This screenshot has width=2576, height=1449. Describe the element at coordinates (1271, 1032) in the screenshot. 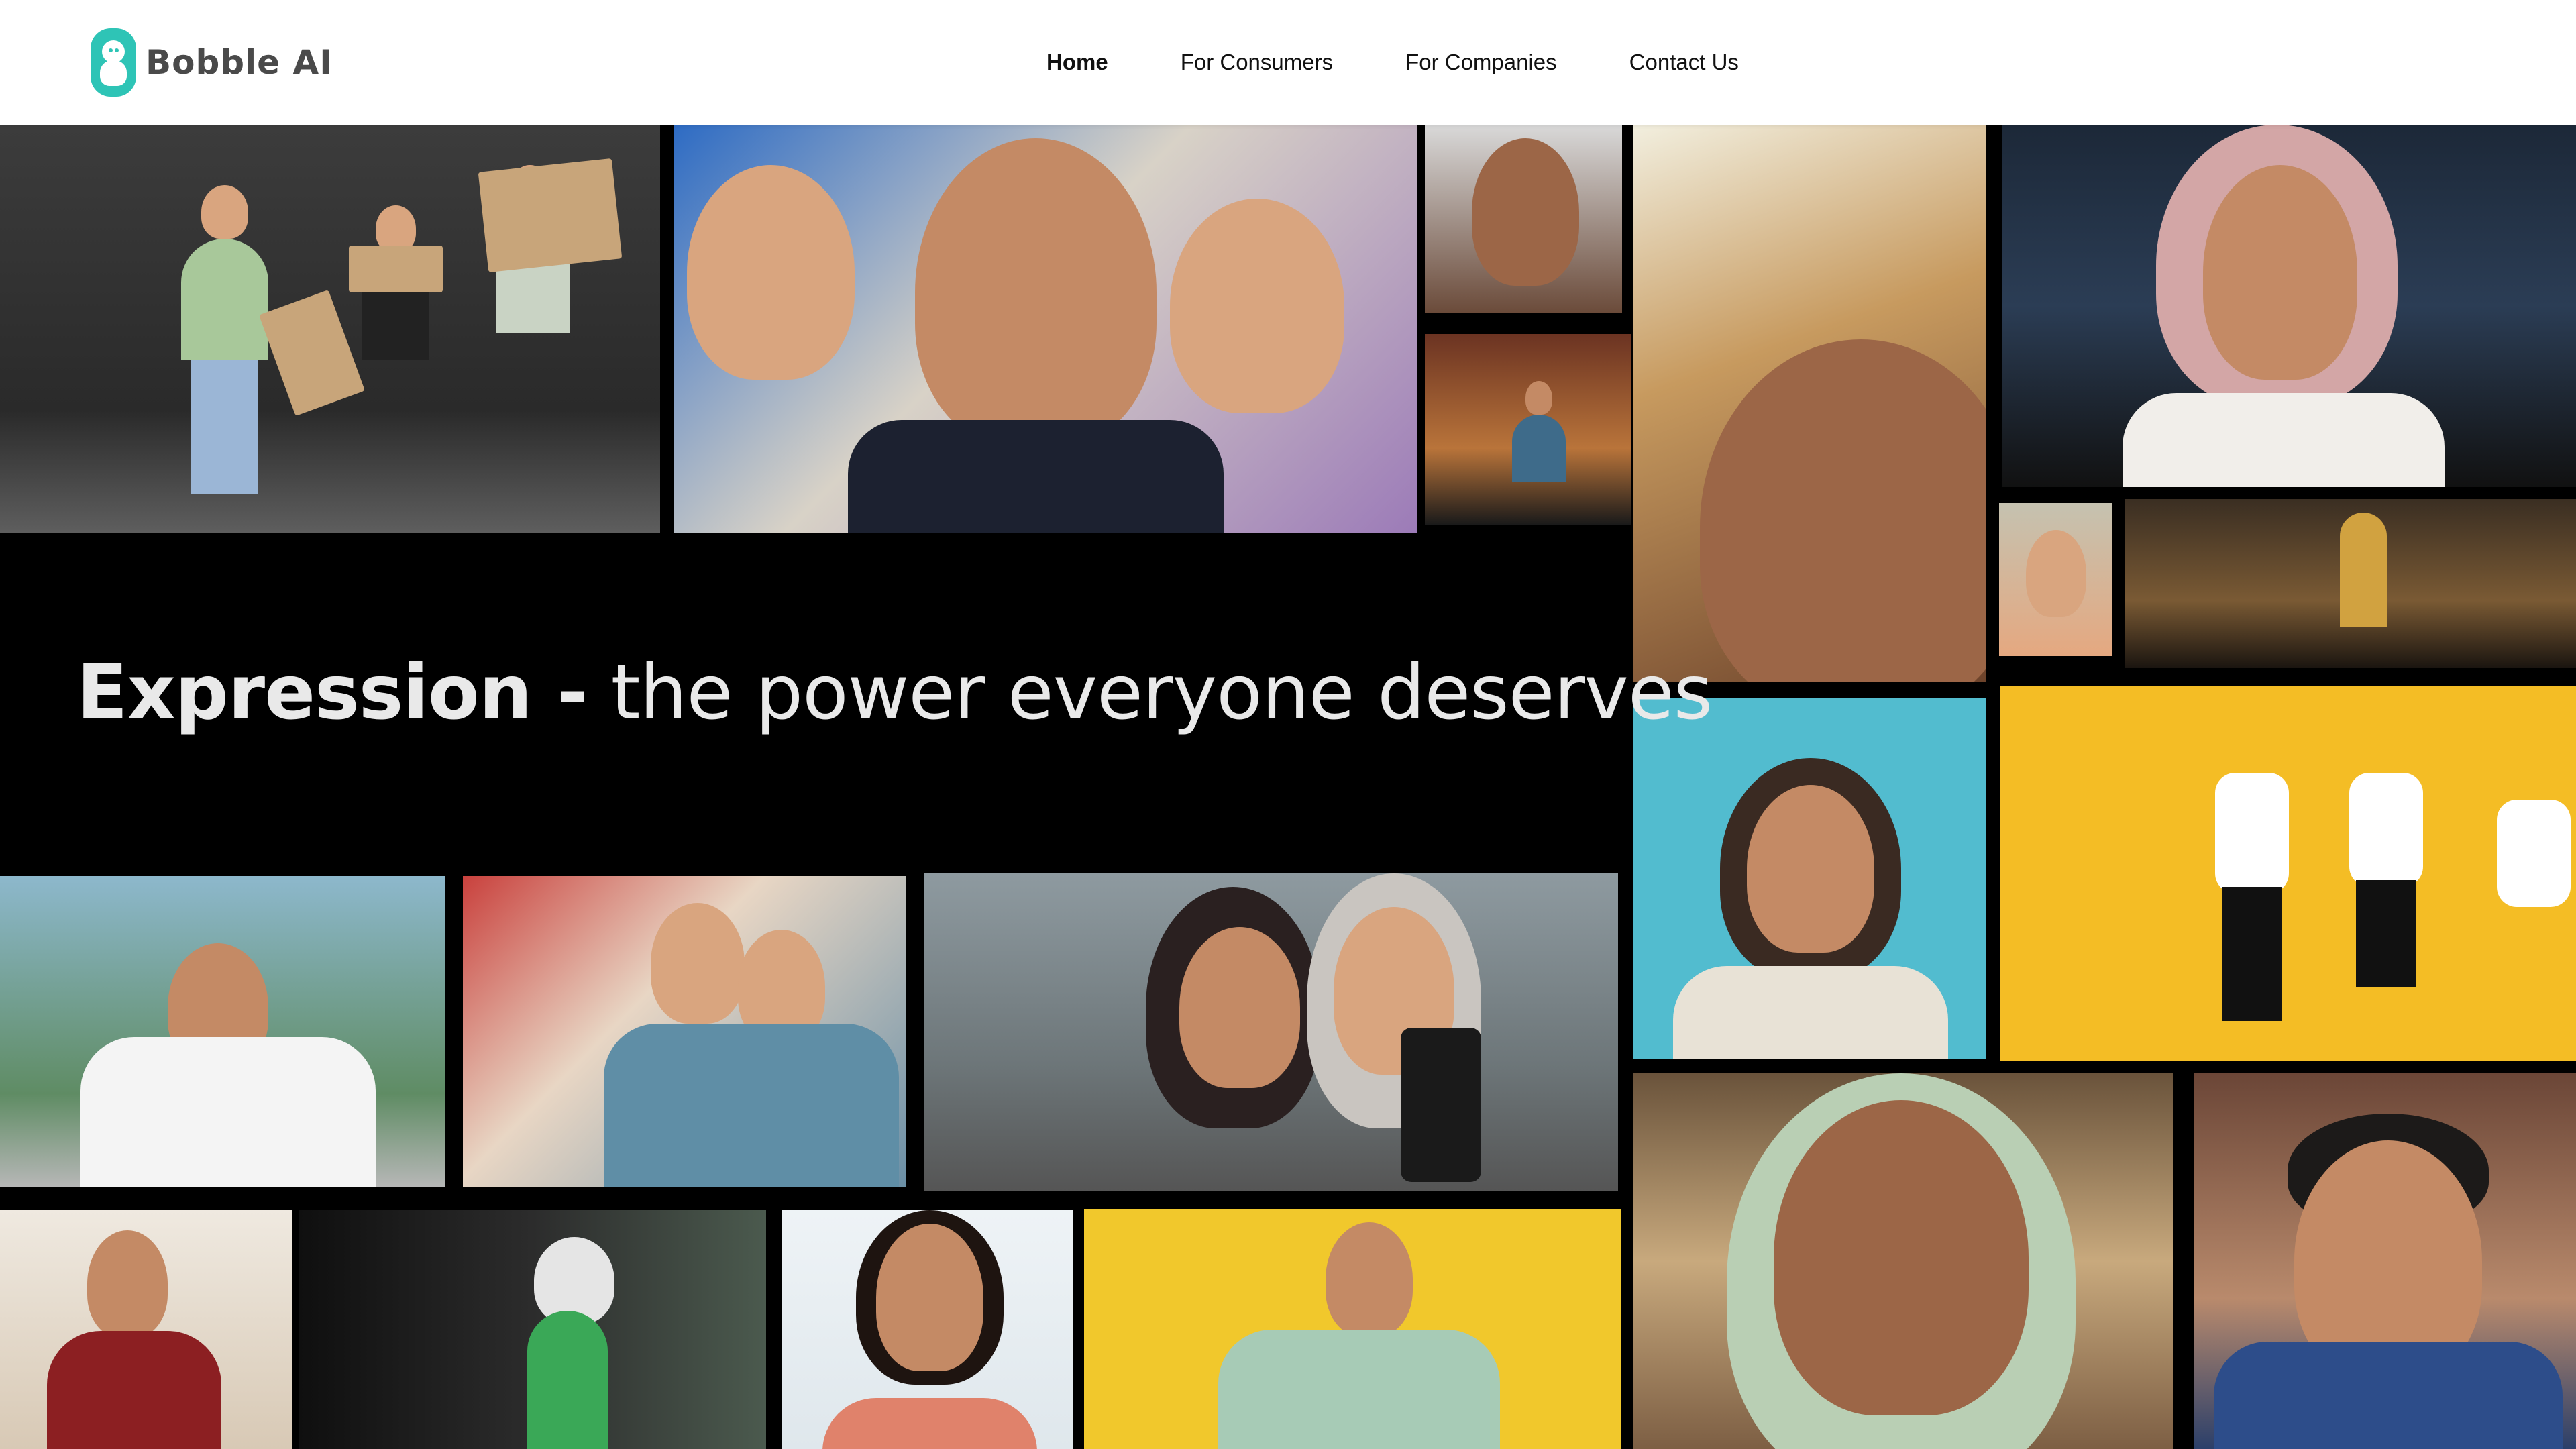

I see `hijab-women-selfie-photo` at that location.